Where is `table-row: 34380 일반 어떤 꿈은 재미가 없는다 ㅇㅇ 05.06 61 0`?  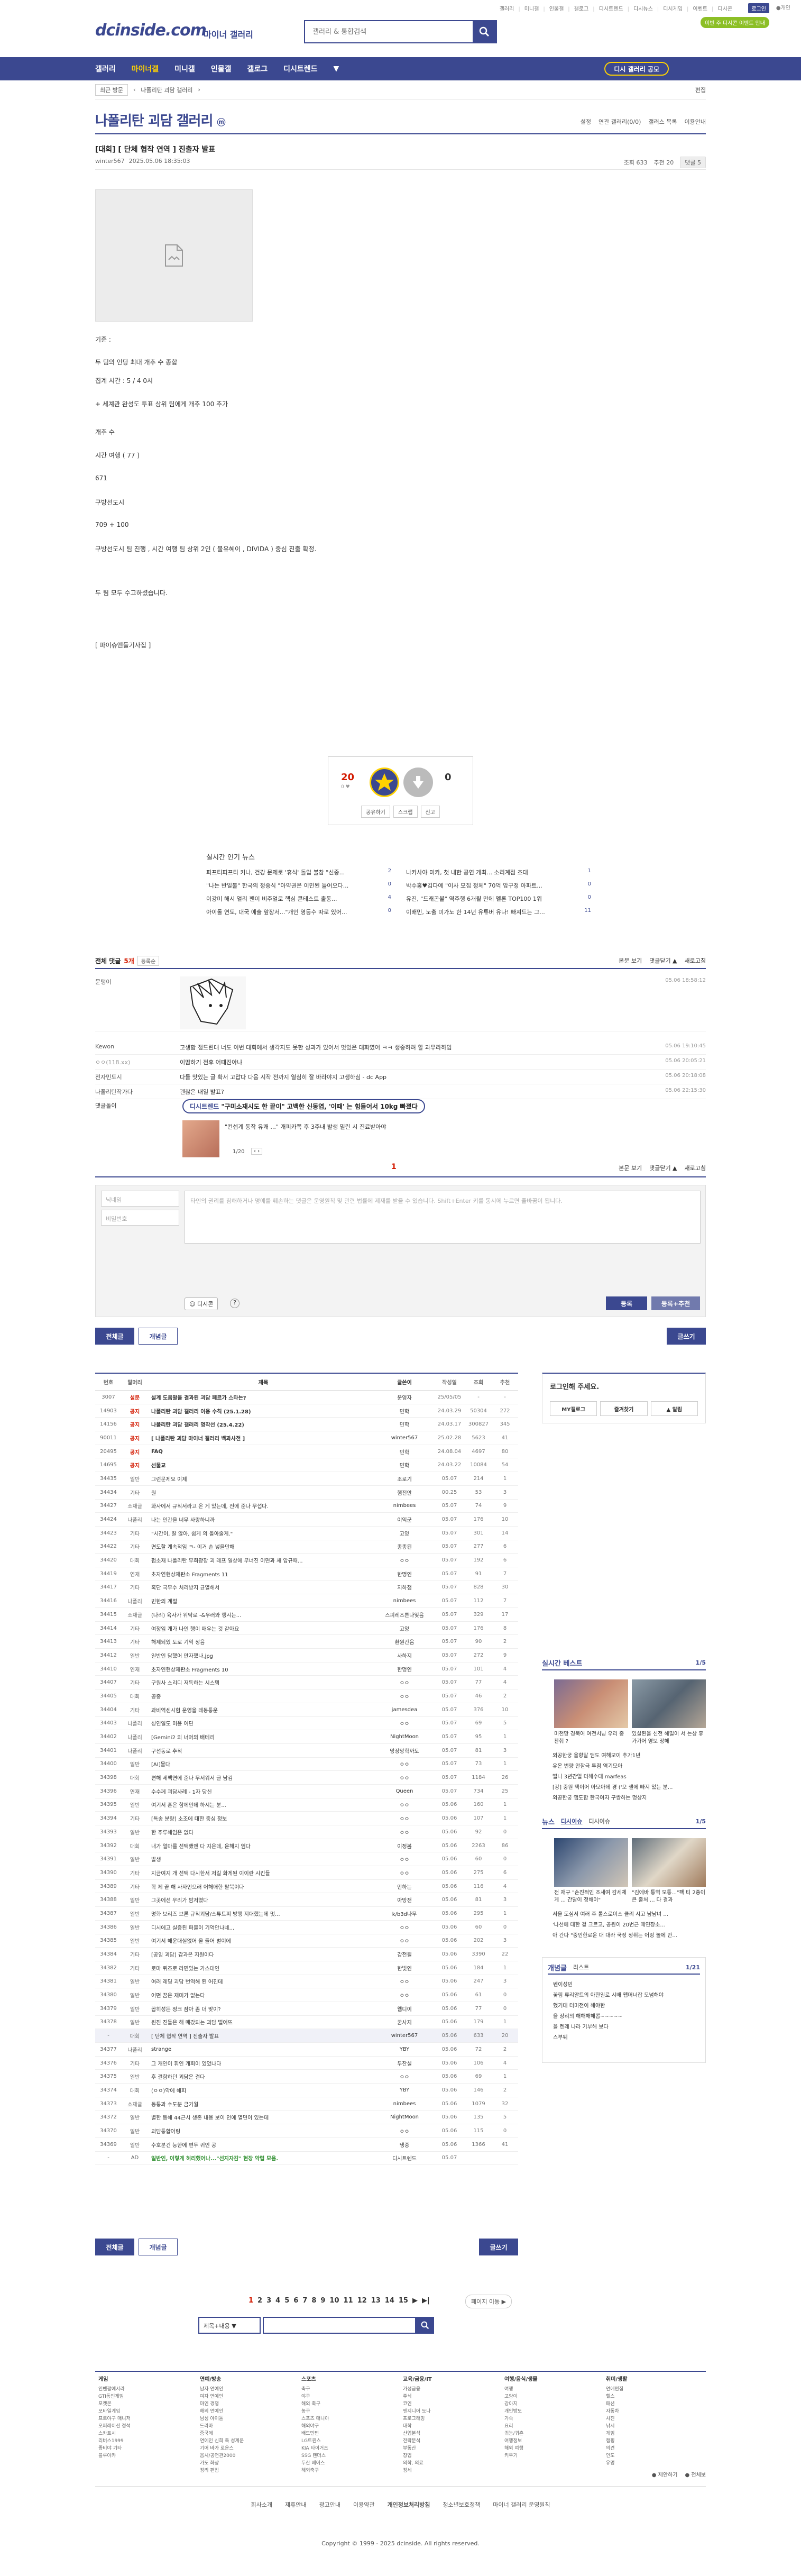 table-row: 34380 일반 어떤 꿈은 재미가 없는다 ㅇㅇ 05.06 61 0 is located at coordinates (306, 1995).